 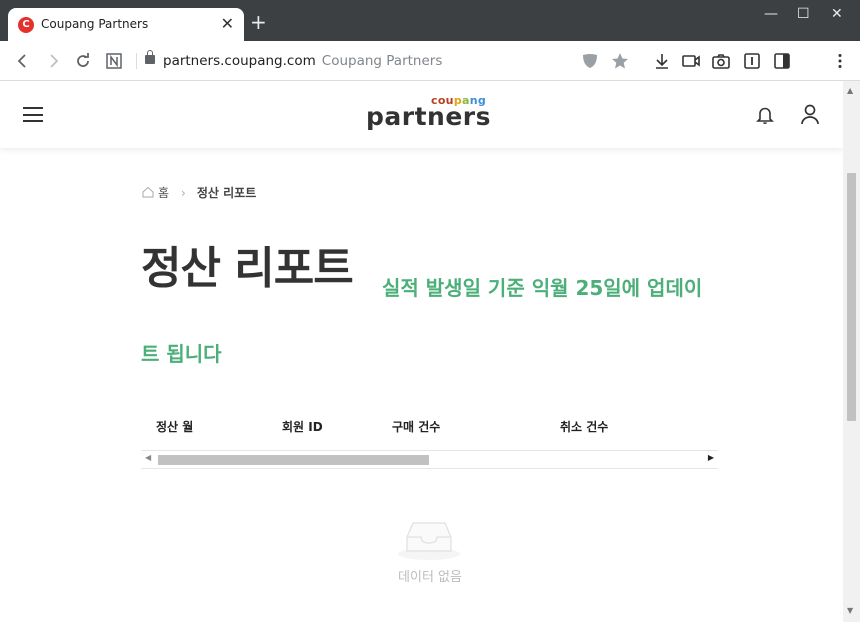 What do you see at coordinates (23, 61) in the screenshot?
I see `back-icon` at bounding box center [23, 61].